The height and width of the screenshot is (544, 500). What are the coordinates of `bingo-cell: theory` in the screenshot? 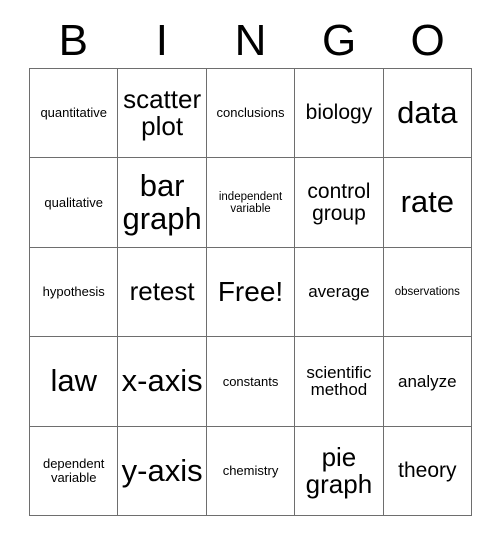 It's located at (428, 471).